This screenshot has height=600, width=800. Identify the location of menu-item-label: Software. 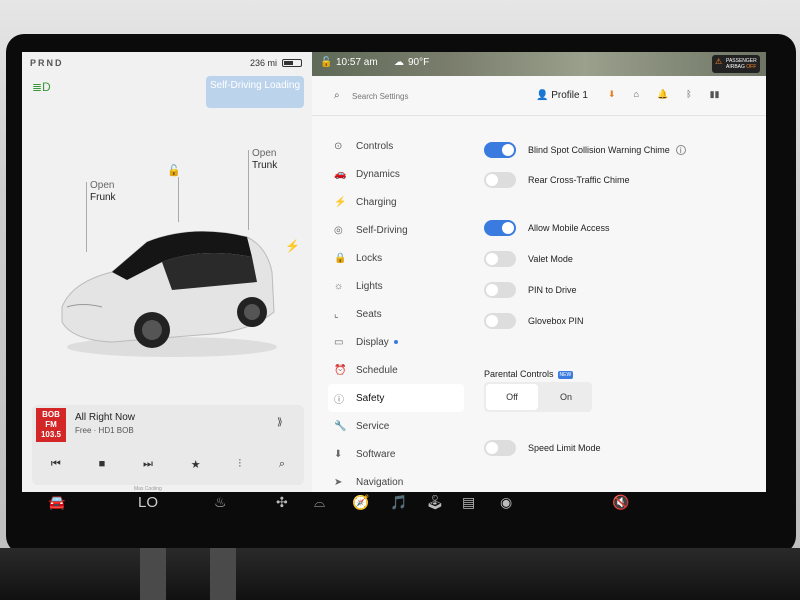
(376, 454).